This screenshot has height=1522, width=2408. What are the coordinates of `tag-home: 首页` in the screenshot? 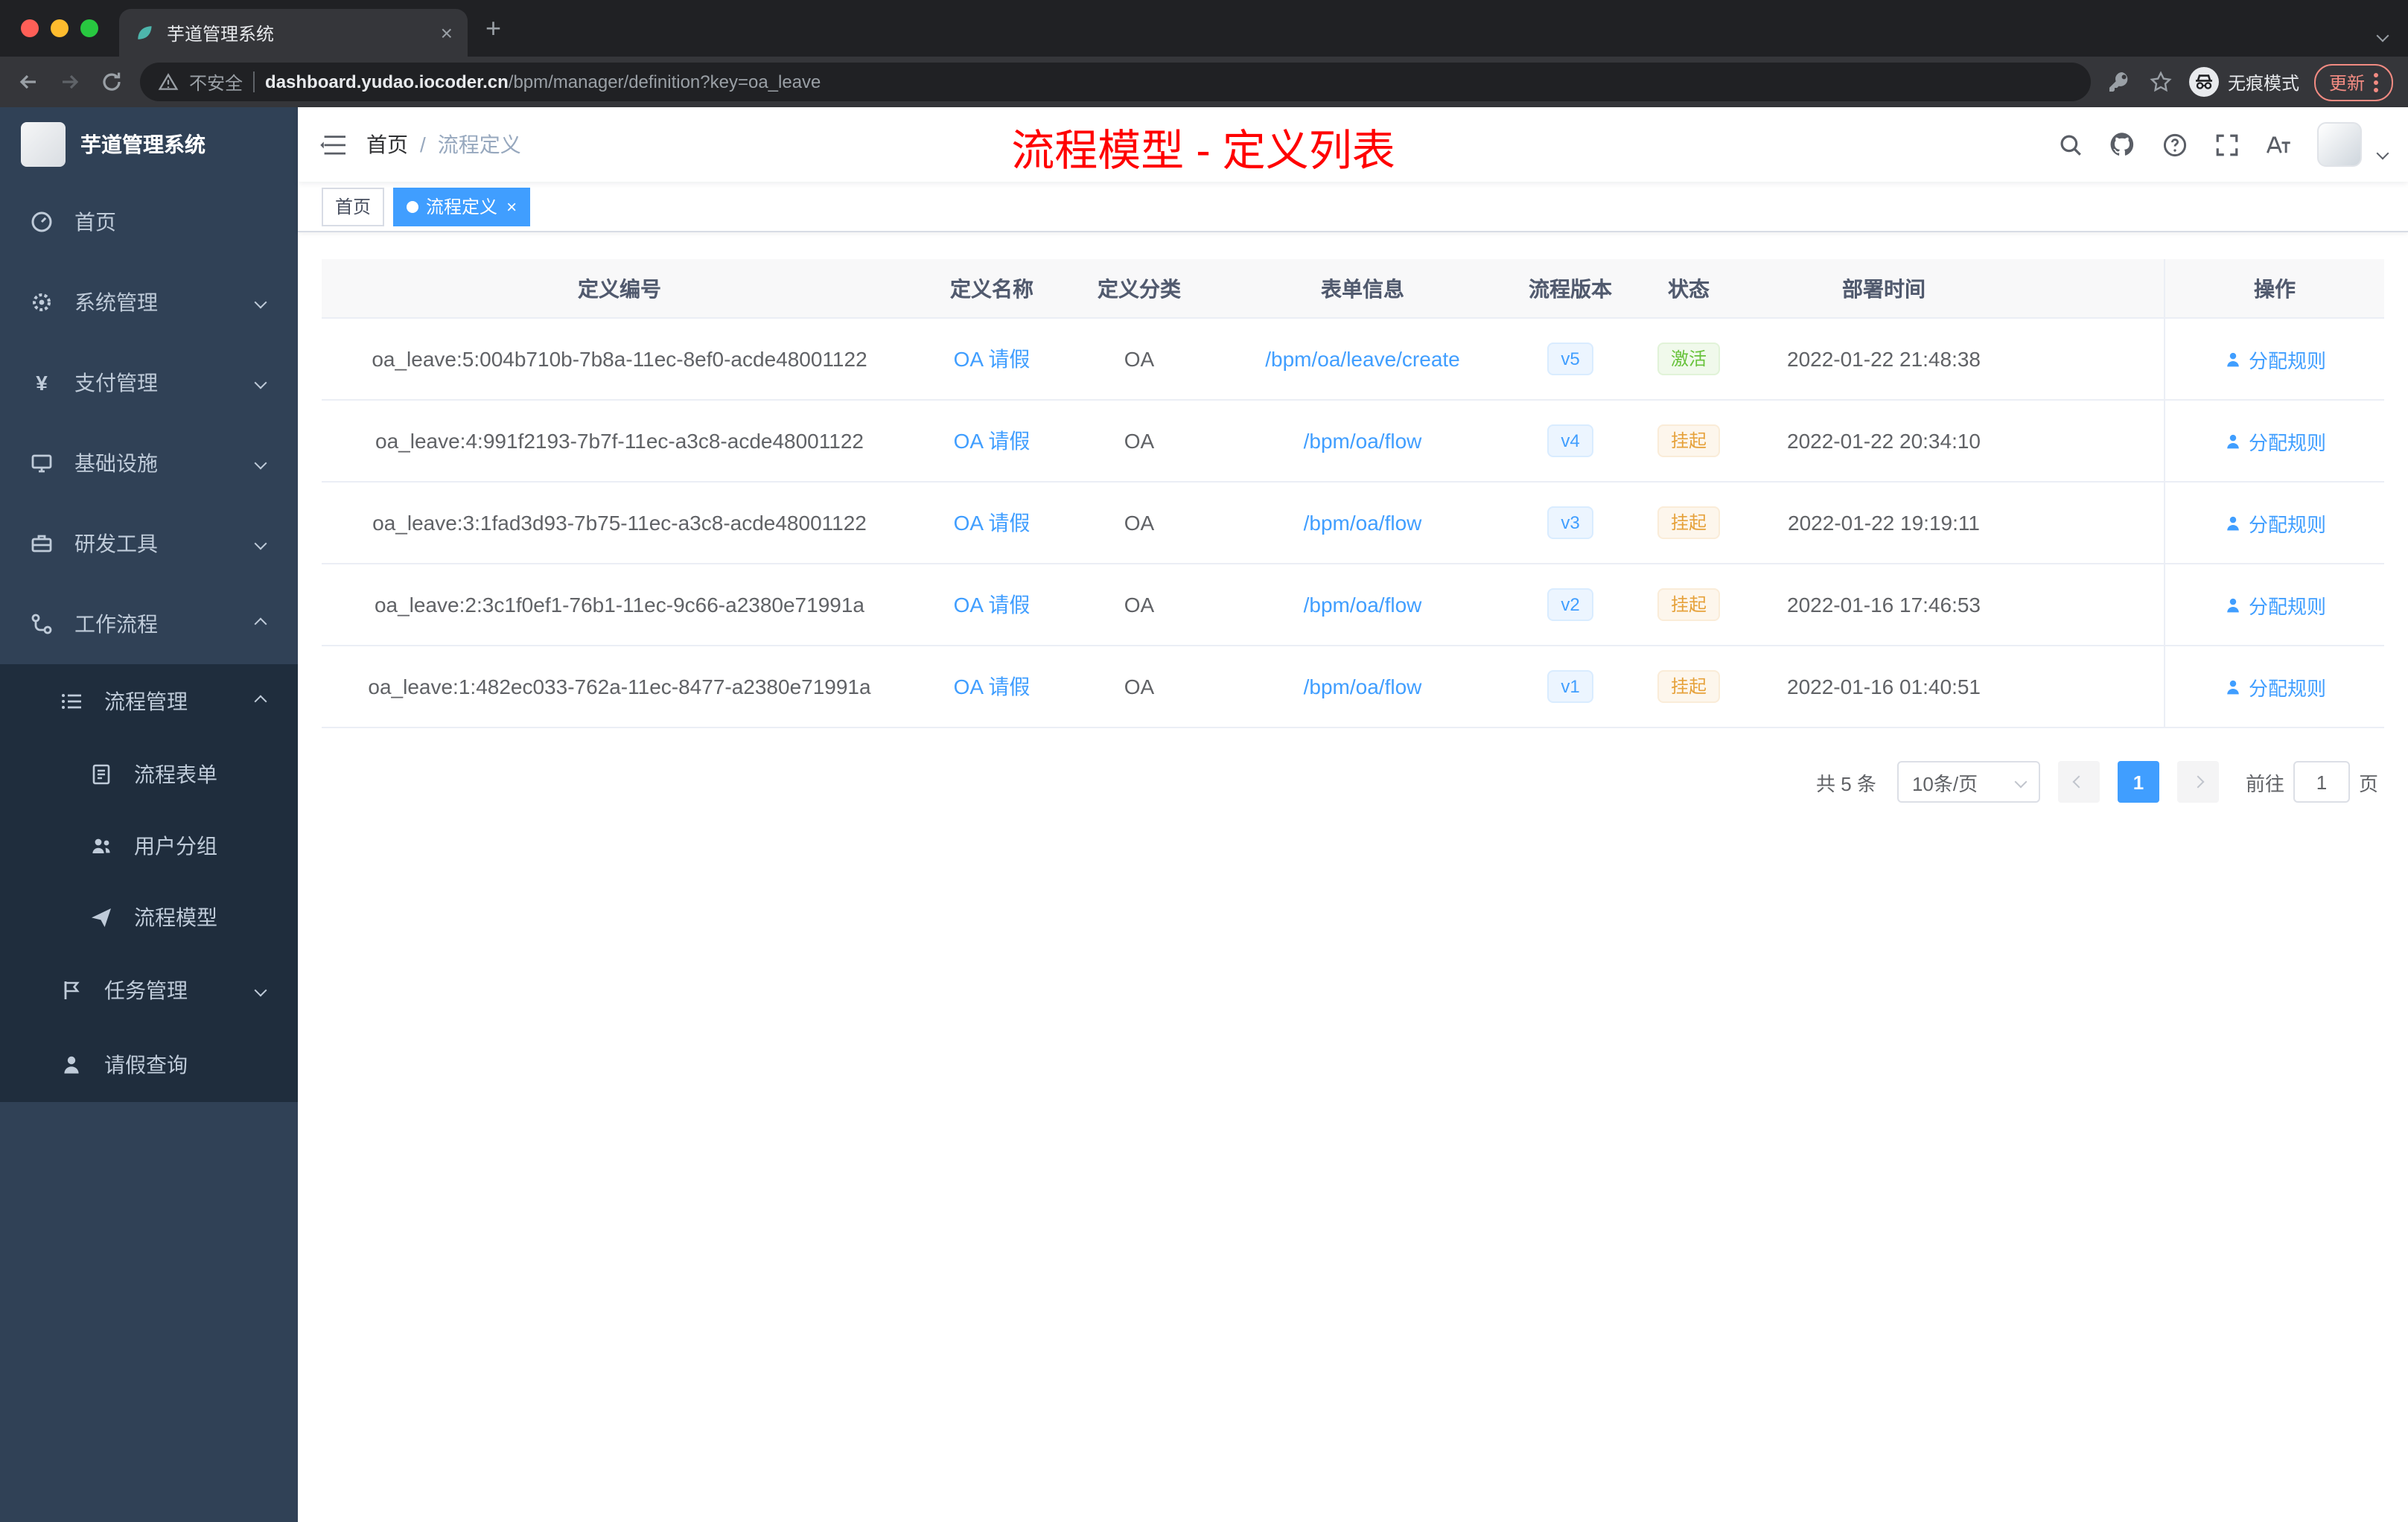 It's located at (353, 206).